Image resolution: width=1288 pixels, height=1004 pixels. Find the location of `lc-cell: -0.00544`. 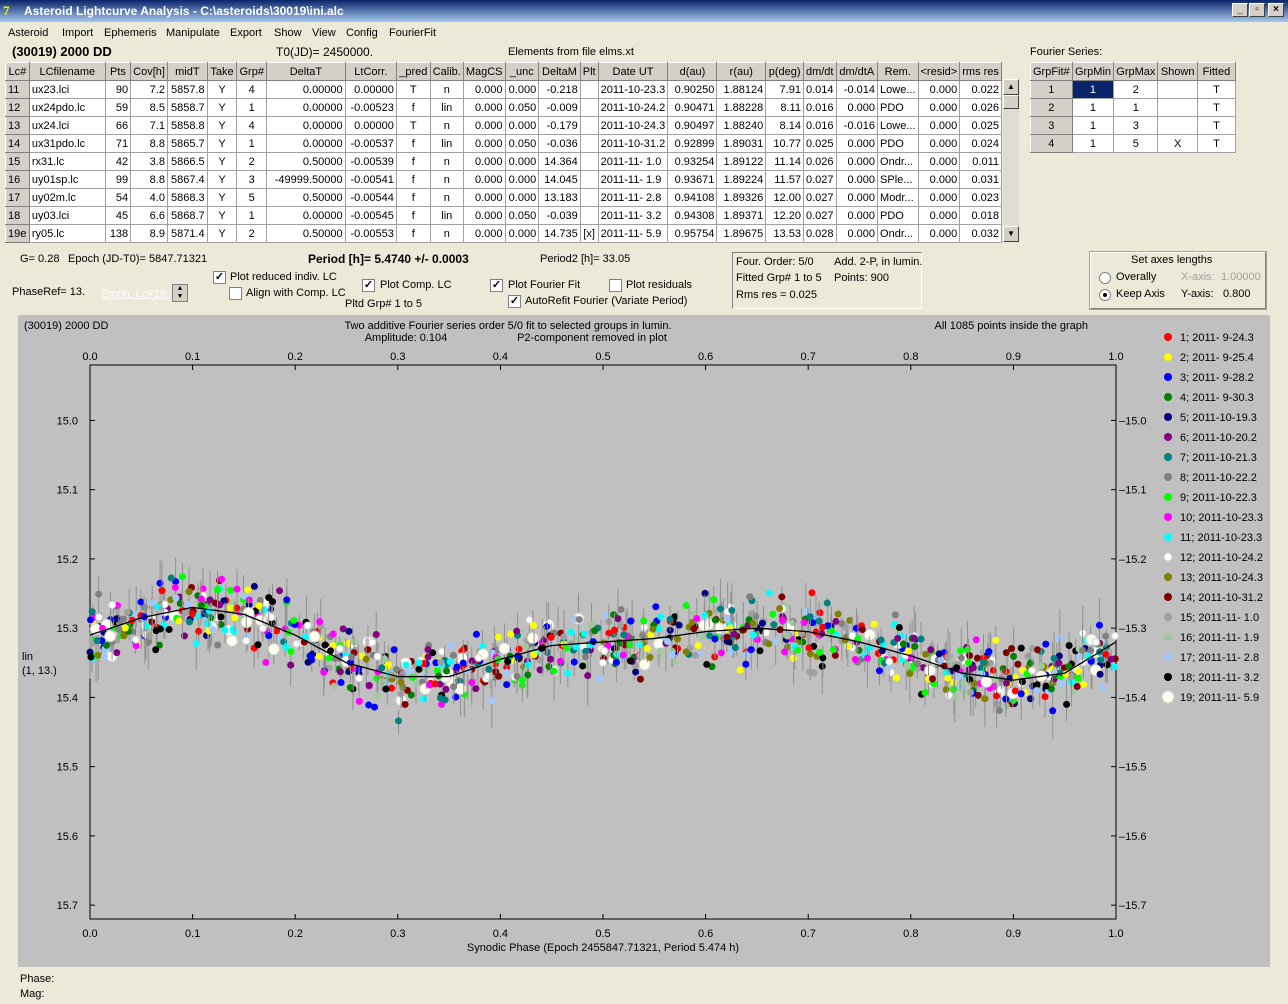

lc-cell: -0.00544 is located at coordinates (370, 197).